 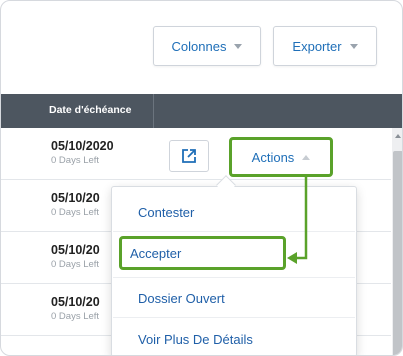 I want to click on accept-highlight-box, so click(x=202, y=253).